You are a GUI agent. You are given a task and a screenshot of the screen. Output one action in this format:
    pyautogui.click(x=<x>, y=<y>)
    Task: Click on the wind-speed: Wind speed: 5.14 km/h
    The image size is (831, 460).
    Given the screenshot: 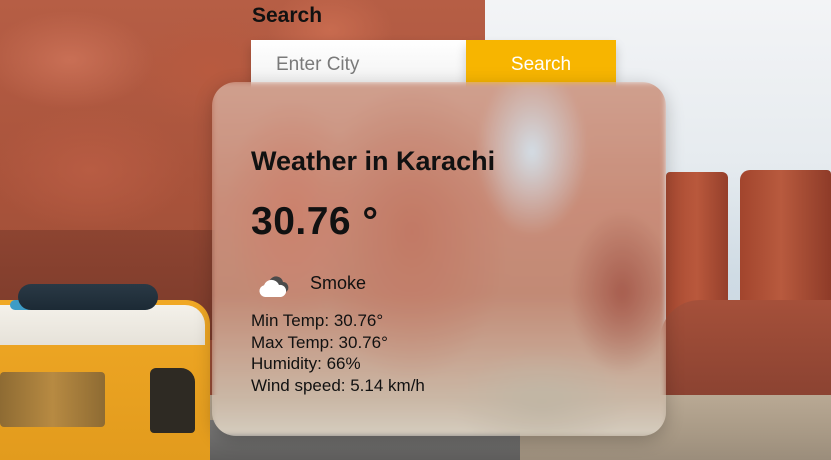 What is the action you would take?
    pyautogui.click(x=338, y=385)
    